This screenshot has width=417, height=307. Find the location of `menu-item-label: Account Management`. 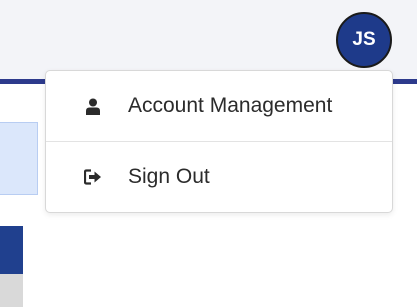

menu-item-label: Account Management is located at coordinates (230, 105).